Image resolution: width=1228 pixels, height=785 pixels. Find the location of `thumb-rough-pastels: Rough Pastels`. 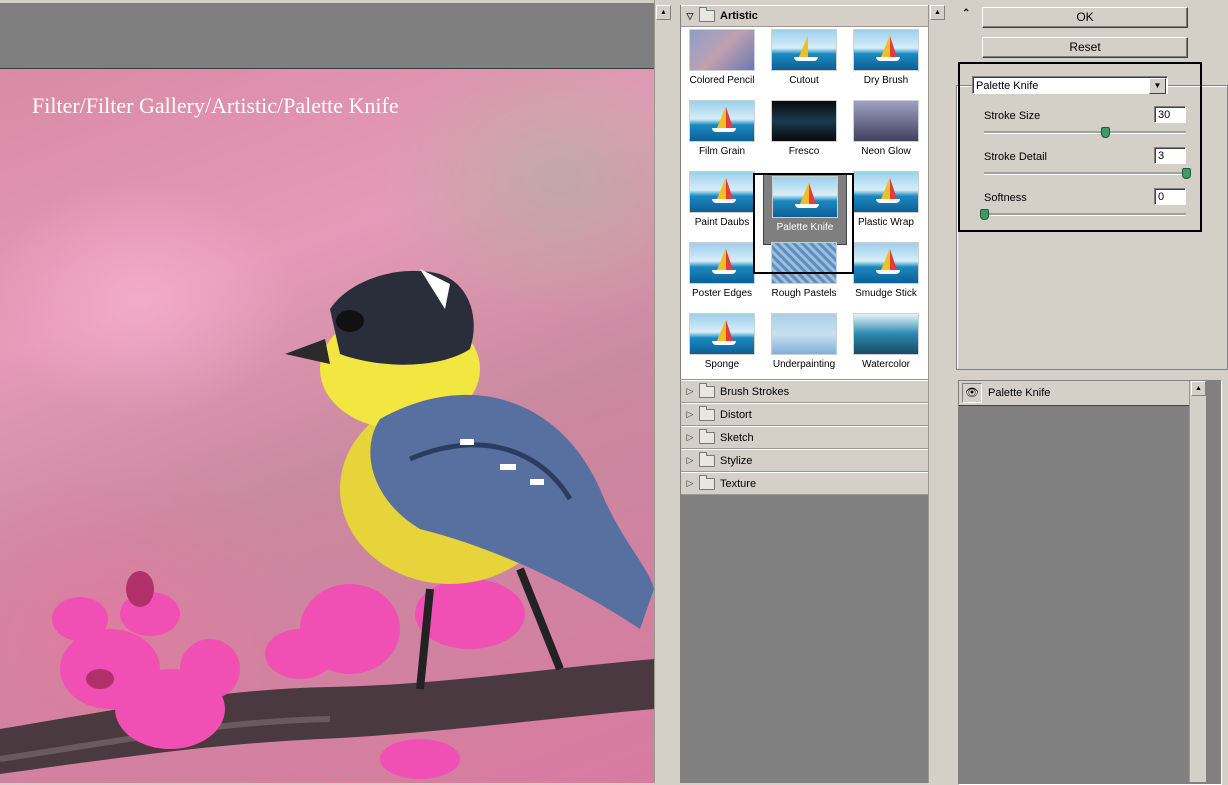

thumb-rough-pastels: Rough Pastels is located at coordinates (804, 275).